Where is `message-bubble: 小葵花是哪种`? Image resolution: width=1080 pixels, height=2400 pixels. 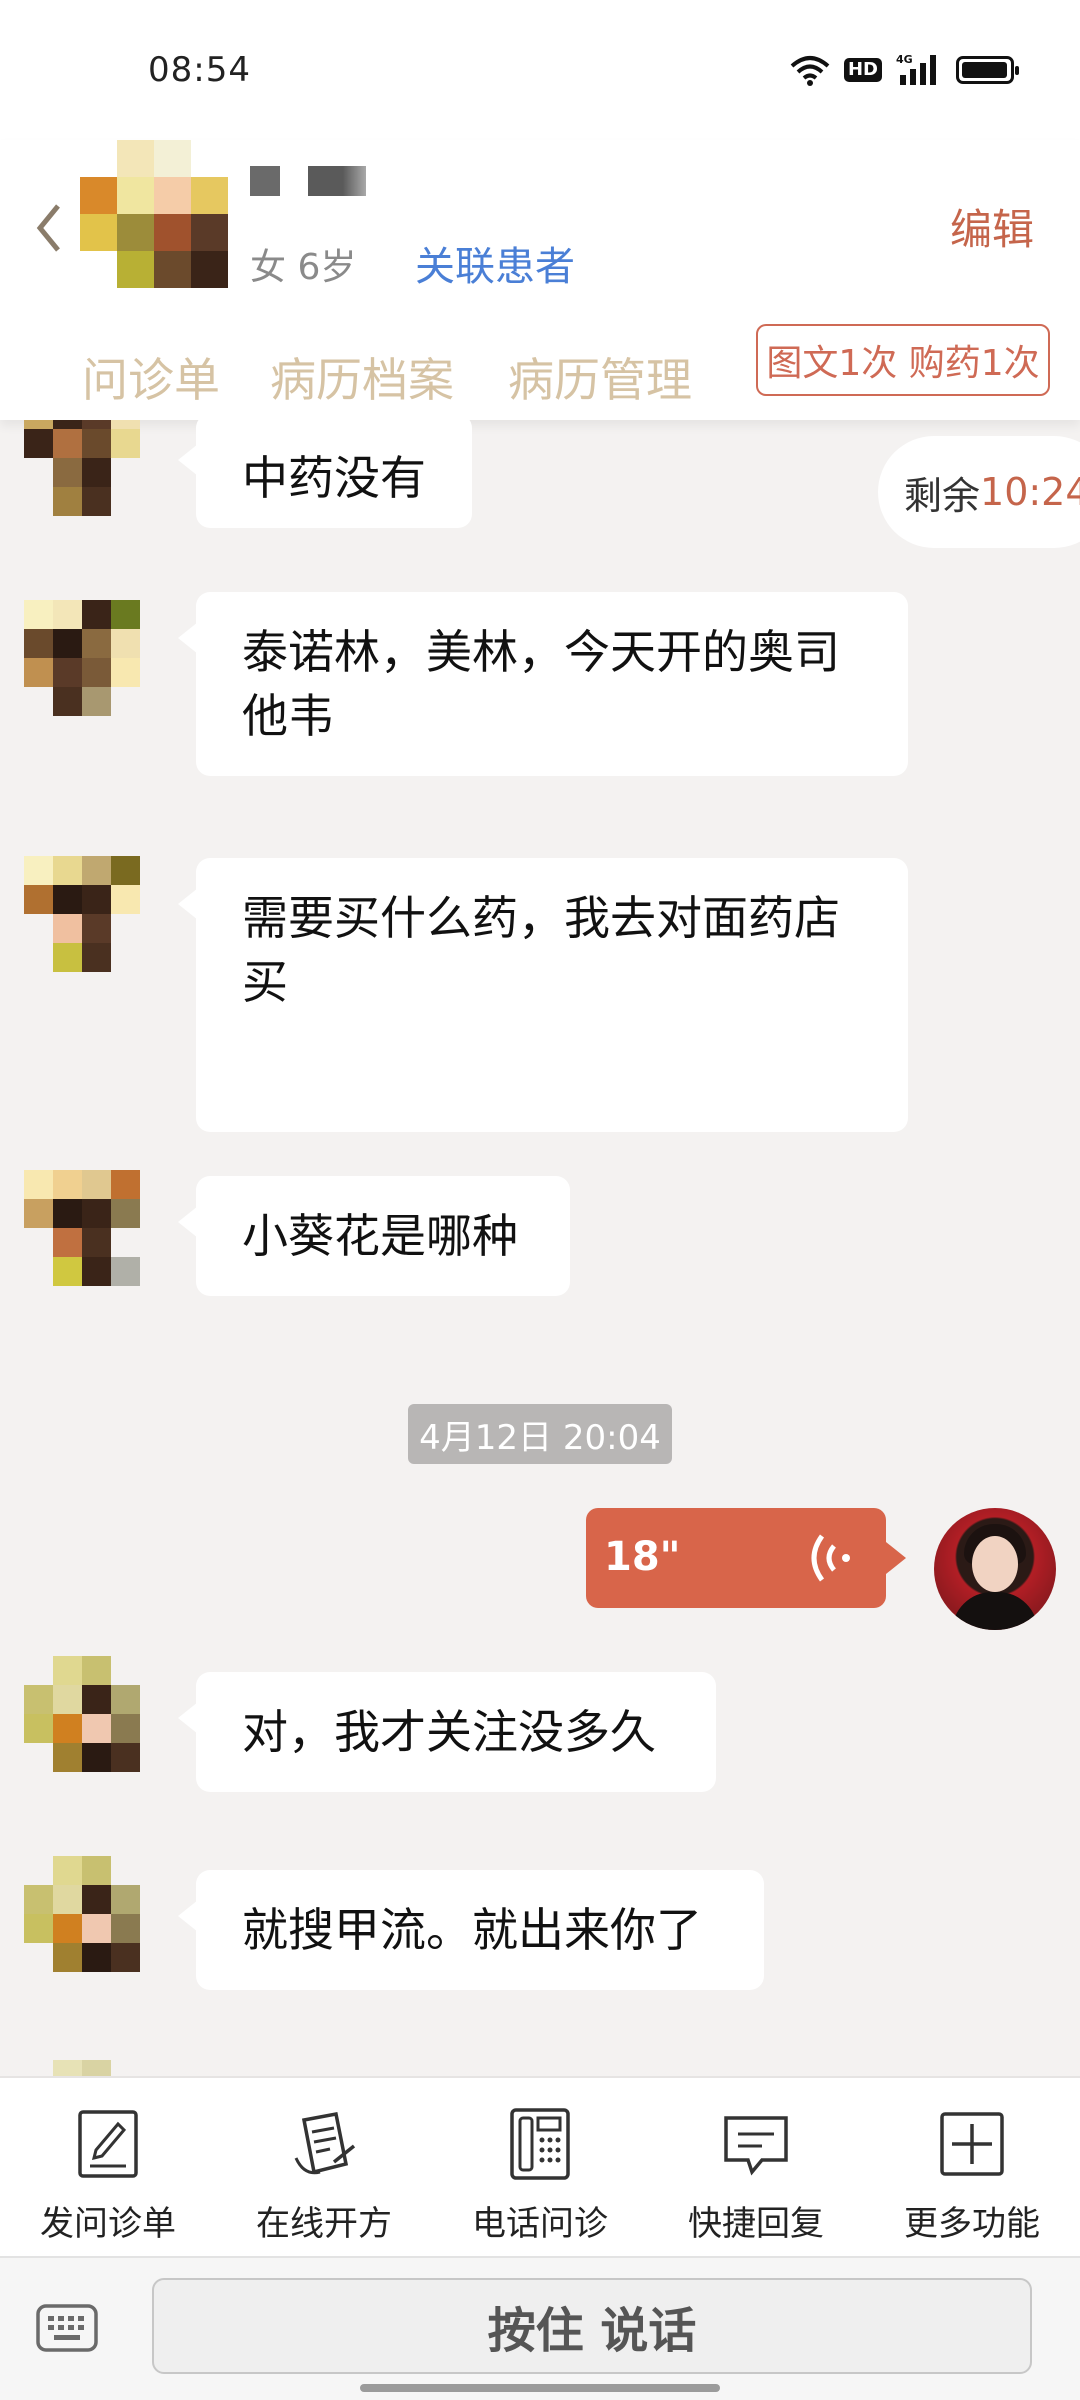
message-bubble: 小葵花是哪种 is located at coordinates (374, 1236).